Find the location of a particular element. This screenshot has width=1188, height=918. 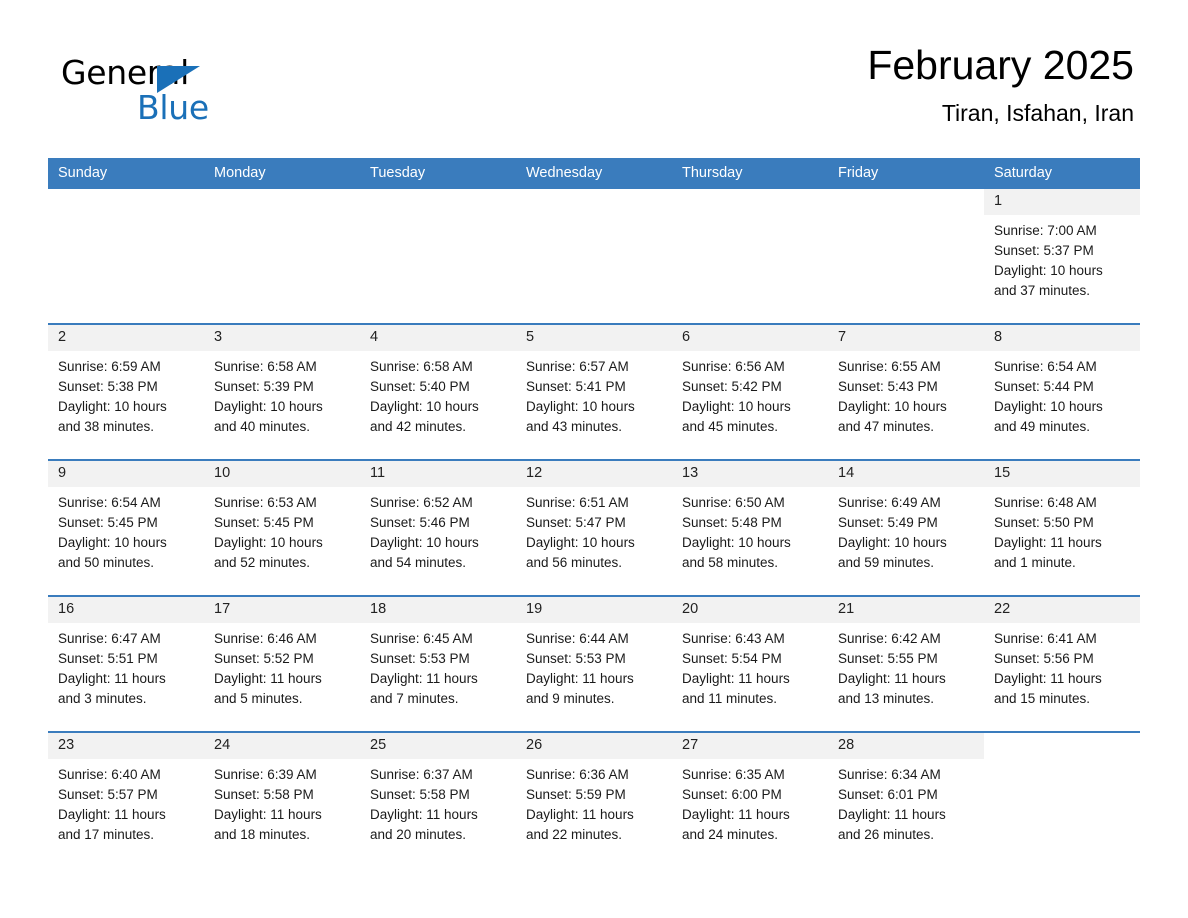

day-detail-line: and 47 minutes. is located at coordinates (886, 426).